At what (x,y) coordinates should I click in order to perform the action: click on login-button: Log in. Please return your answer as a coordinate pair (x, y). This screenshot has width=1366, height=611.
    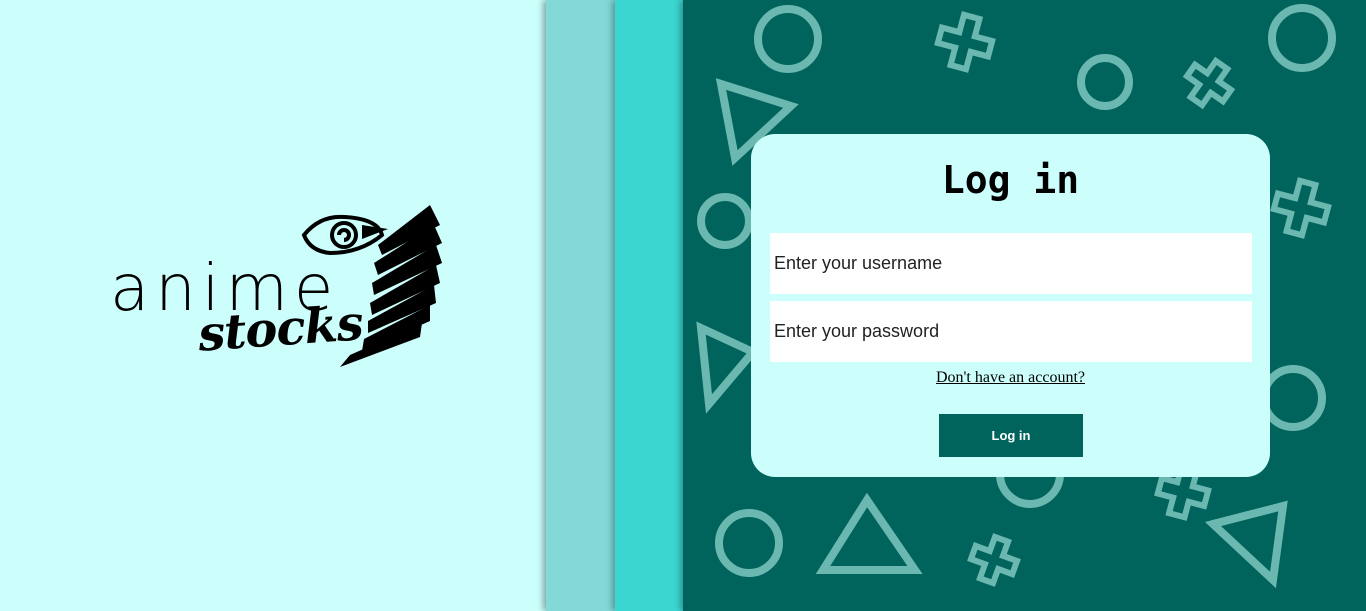
    Looking at the image, I should click on (1011, 435).